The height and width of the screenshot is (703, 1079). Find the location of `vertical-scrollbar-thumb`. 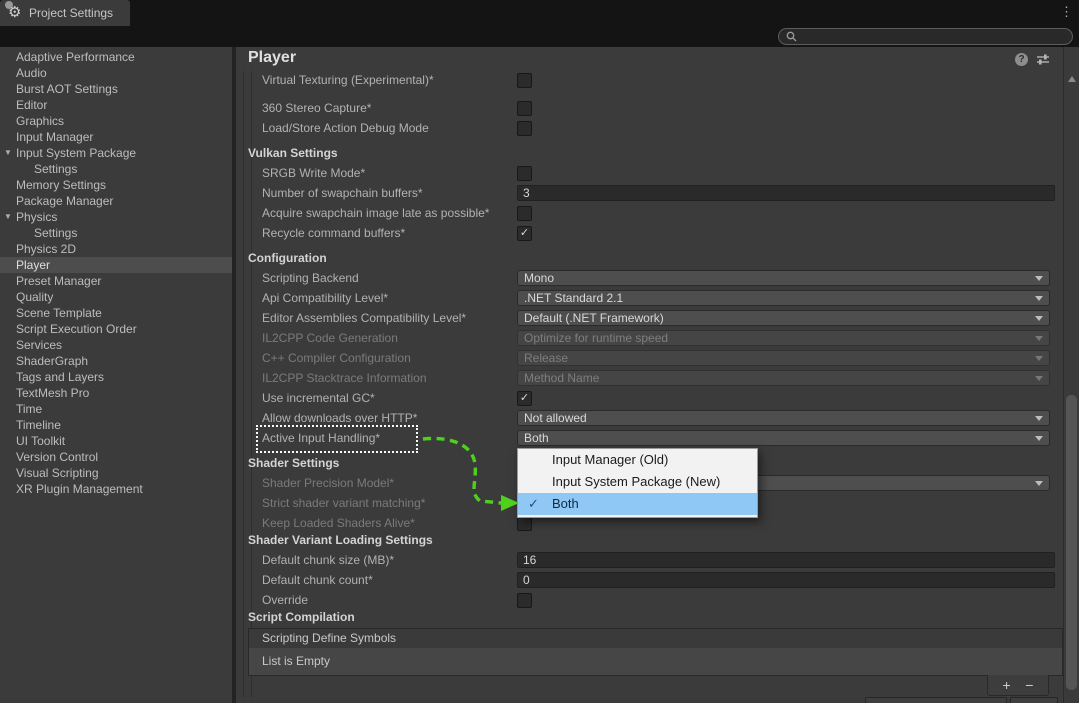

vertical-scrollbar-thumb is located at coordinates (1071, 542).